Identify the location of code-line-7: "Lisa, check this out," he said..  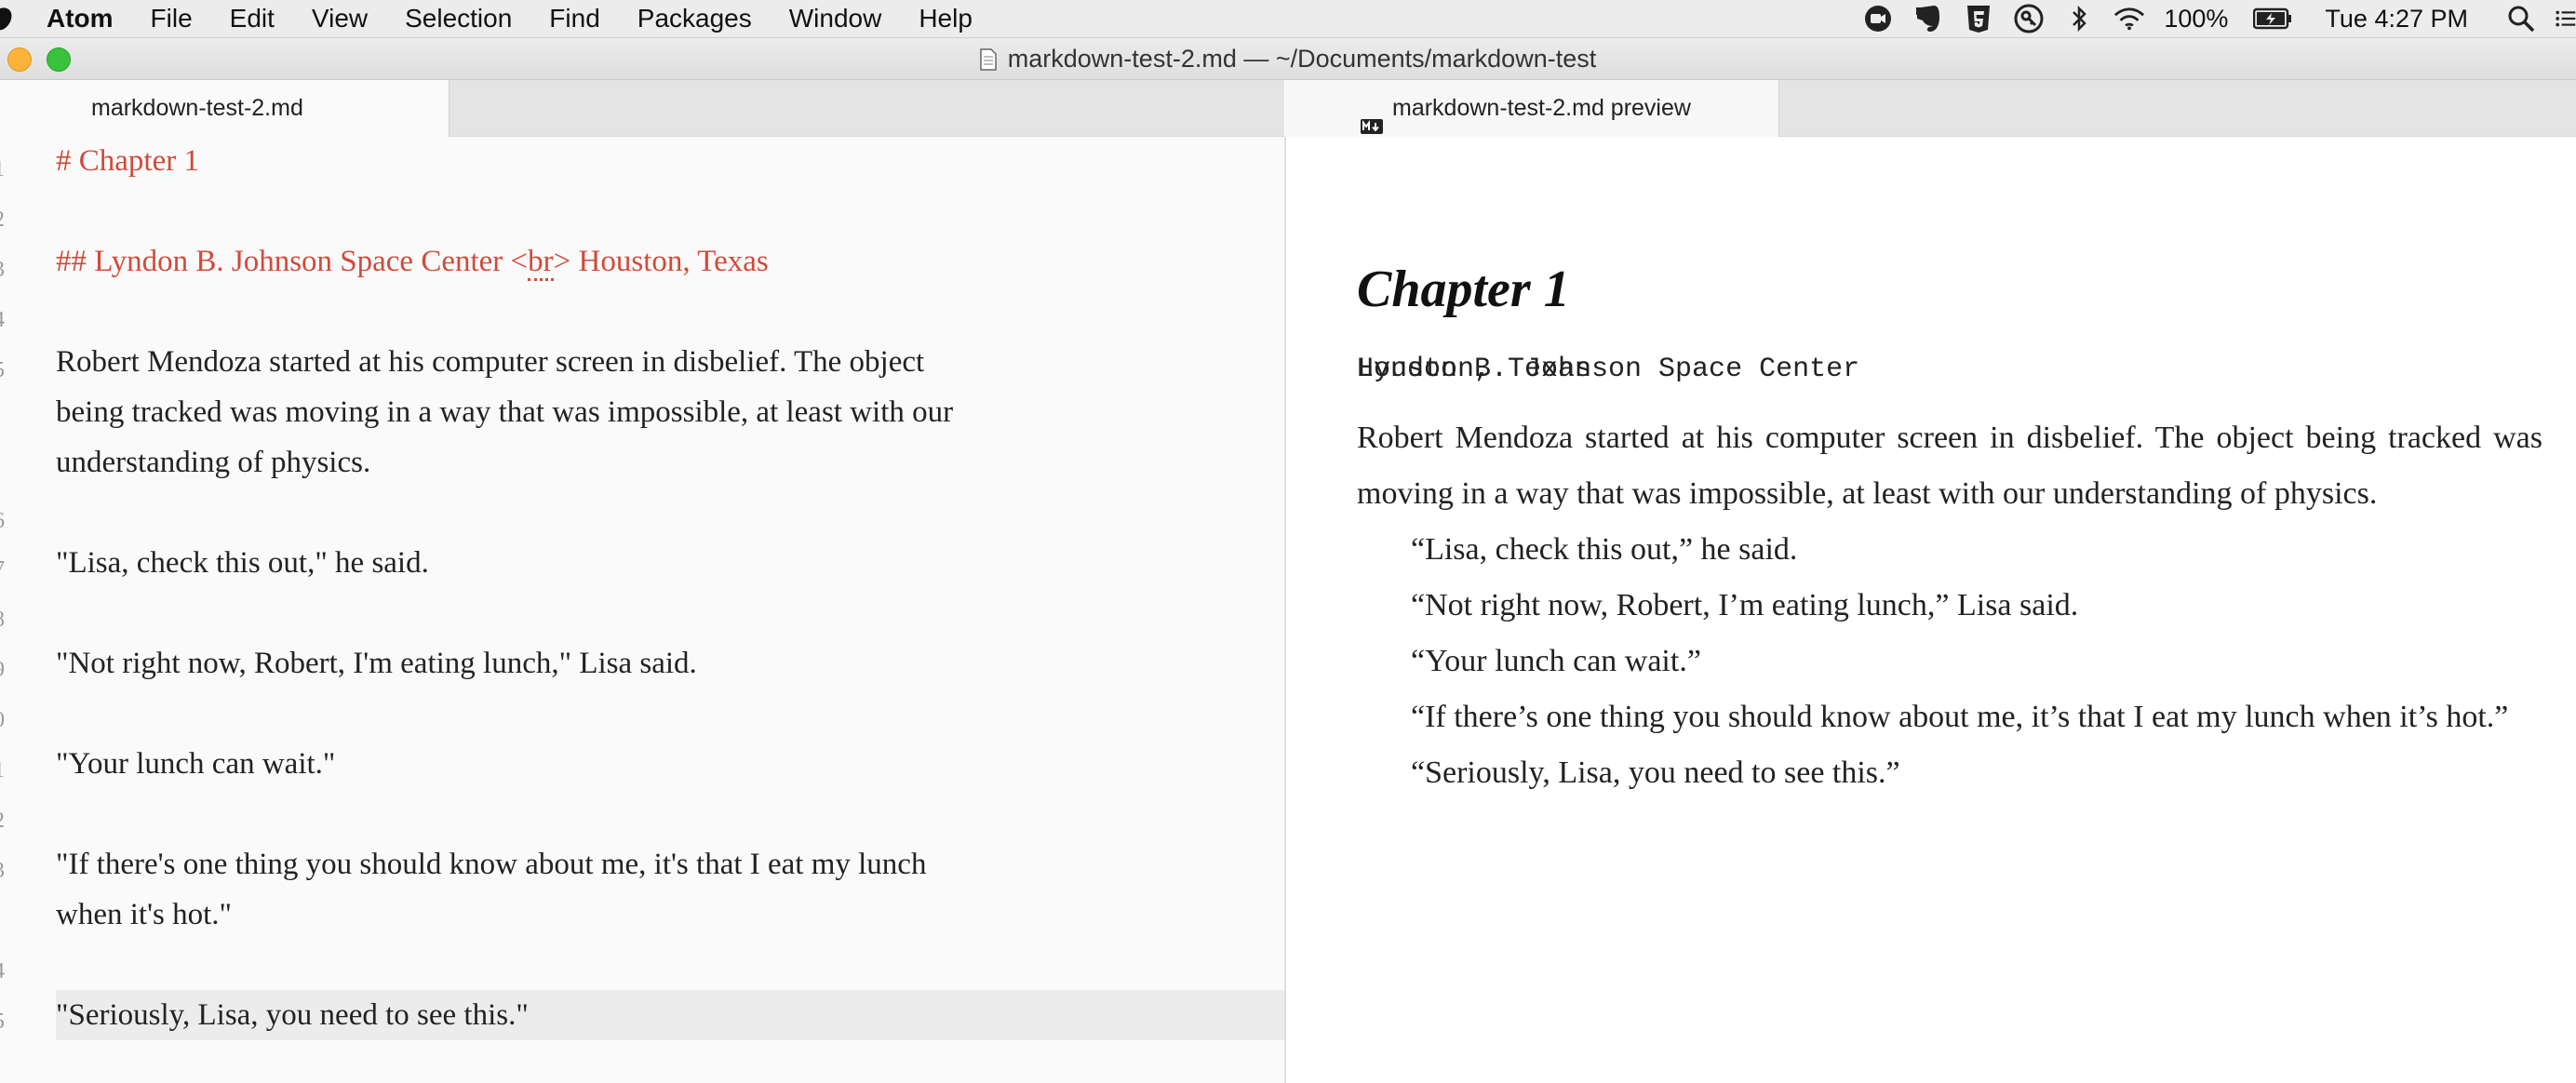
(242, 563).